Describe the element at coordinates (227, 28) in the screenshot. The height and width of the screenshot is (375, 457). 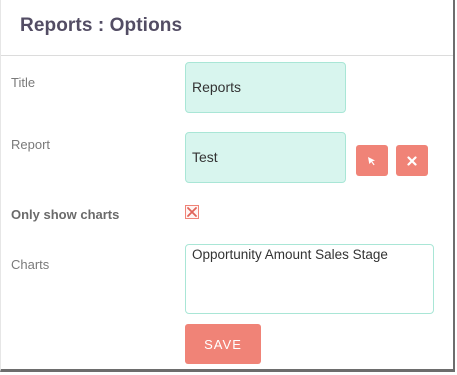
I see `dialog-header: Reports : Options` at that location.